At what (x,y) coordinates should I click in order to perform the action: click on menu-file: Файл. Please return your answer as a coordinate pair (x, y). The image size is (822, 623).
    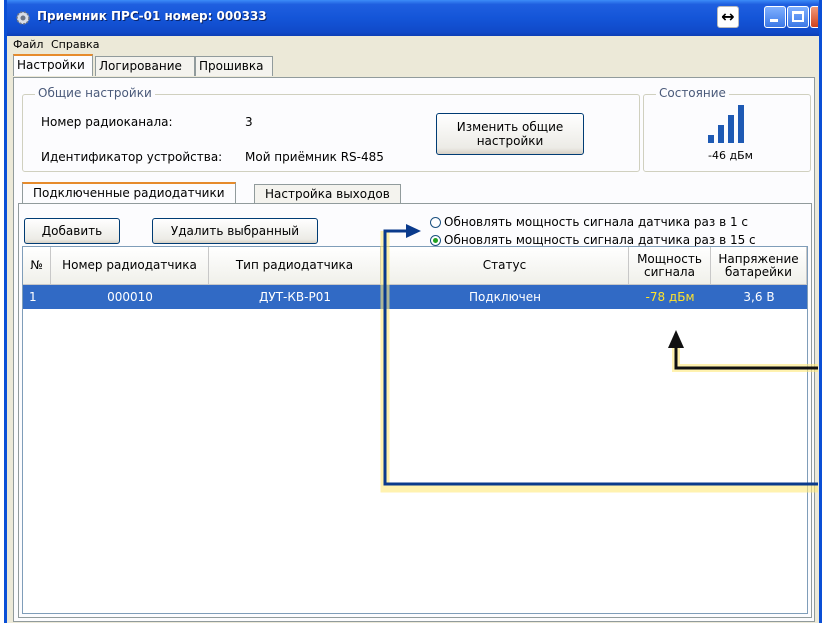
    Looking at the image, I should click on (28, 44).